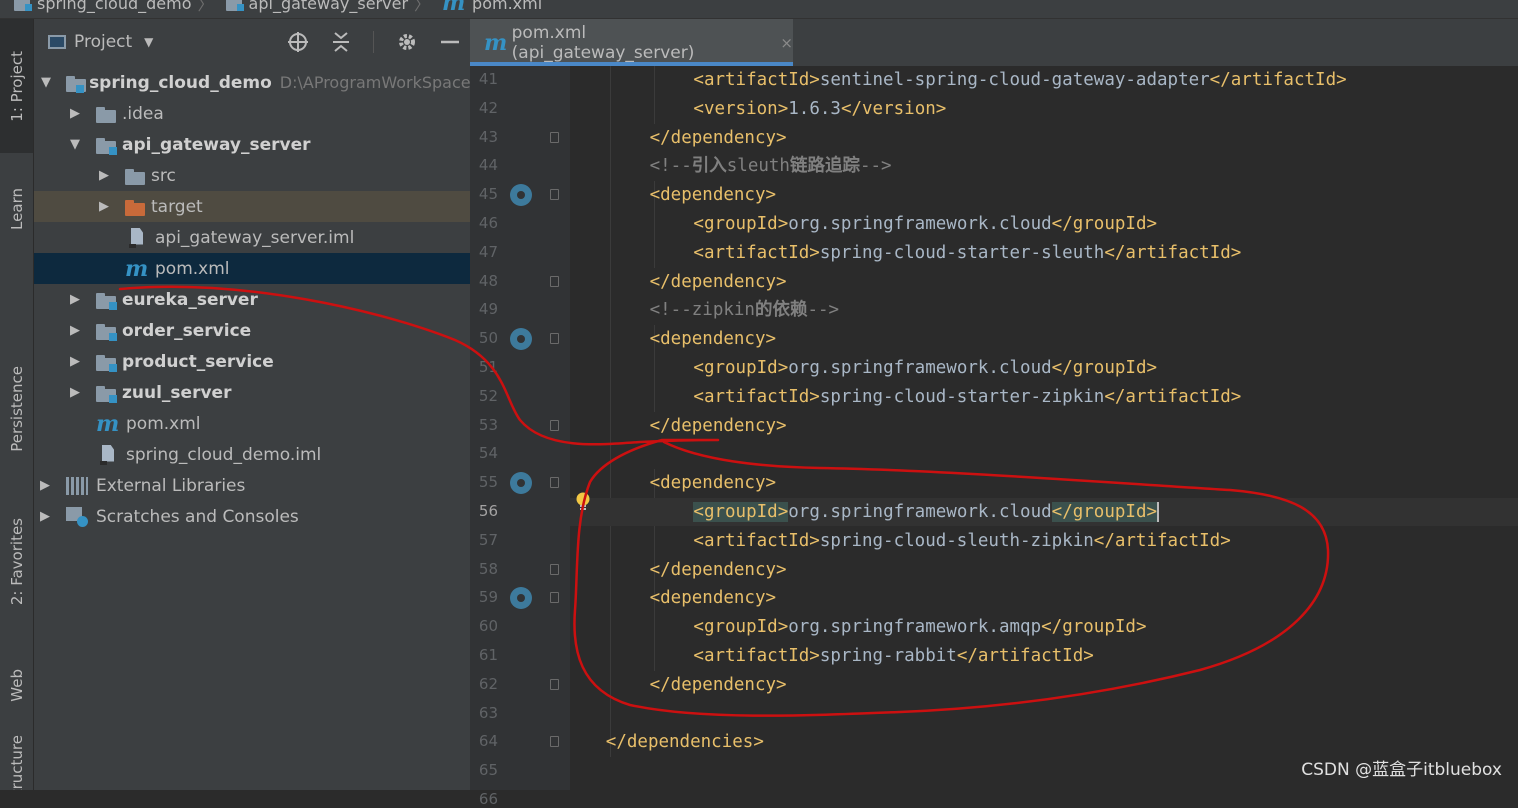 This screenshot has width=1518, height=808. I want to click on library-icon, so click(77, 485).